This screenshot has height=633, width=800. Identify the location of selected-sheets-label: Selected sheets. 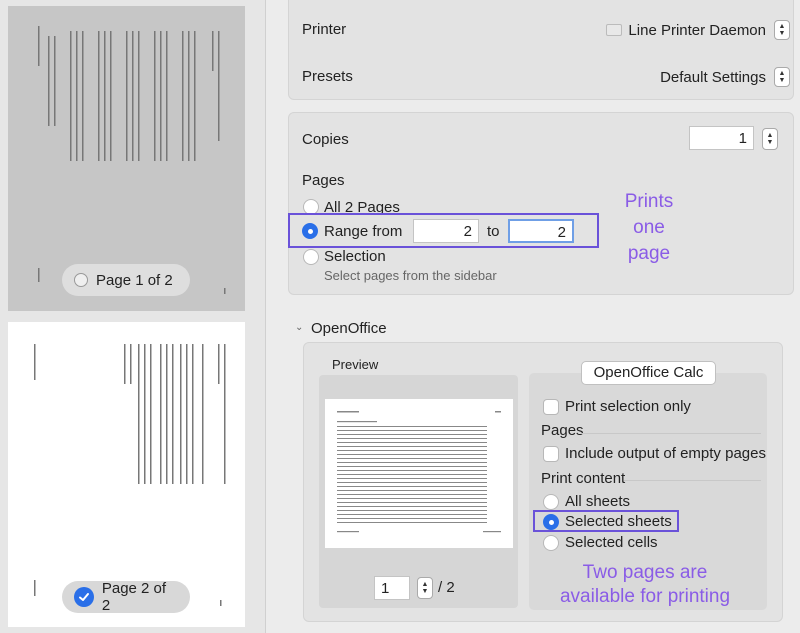
(618, 521).